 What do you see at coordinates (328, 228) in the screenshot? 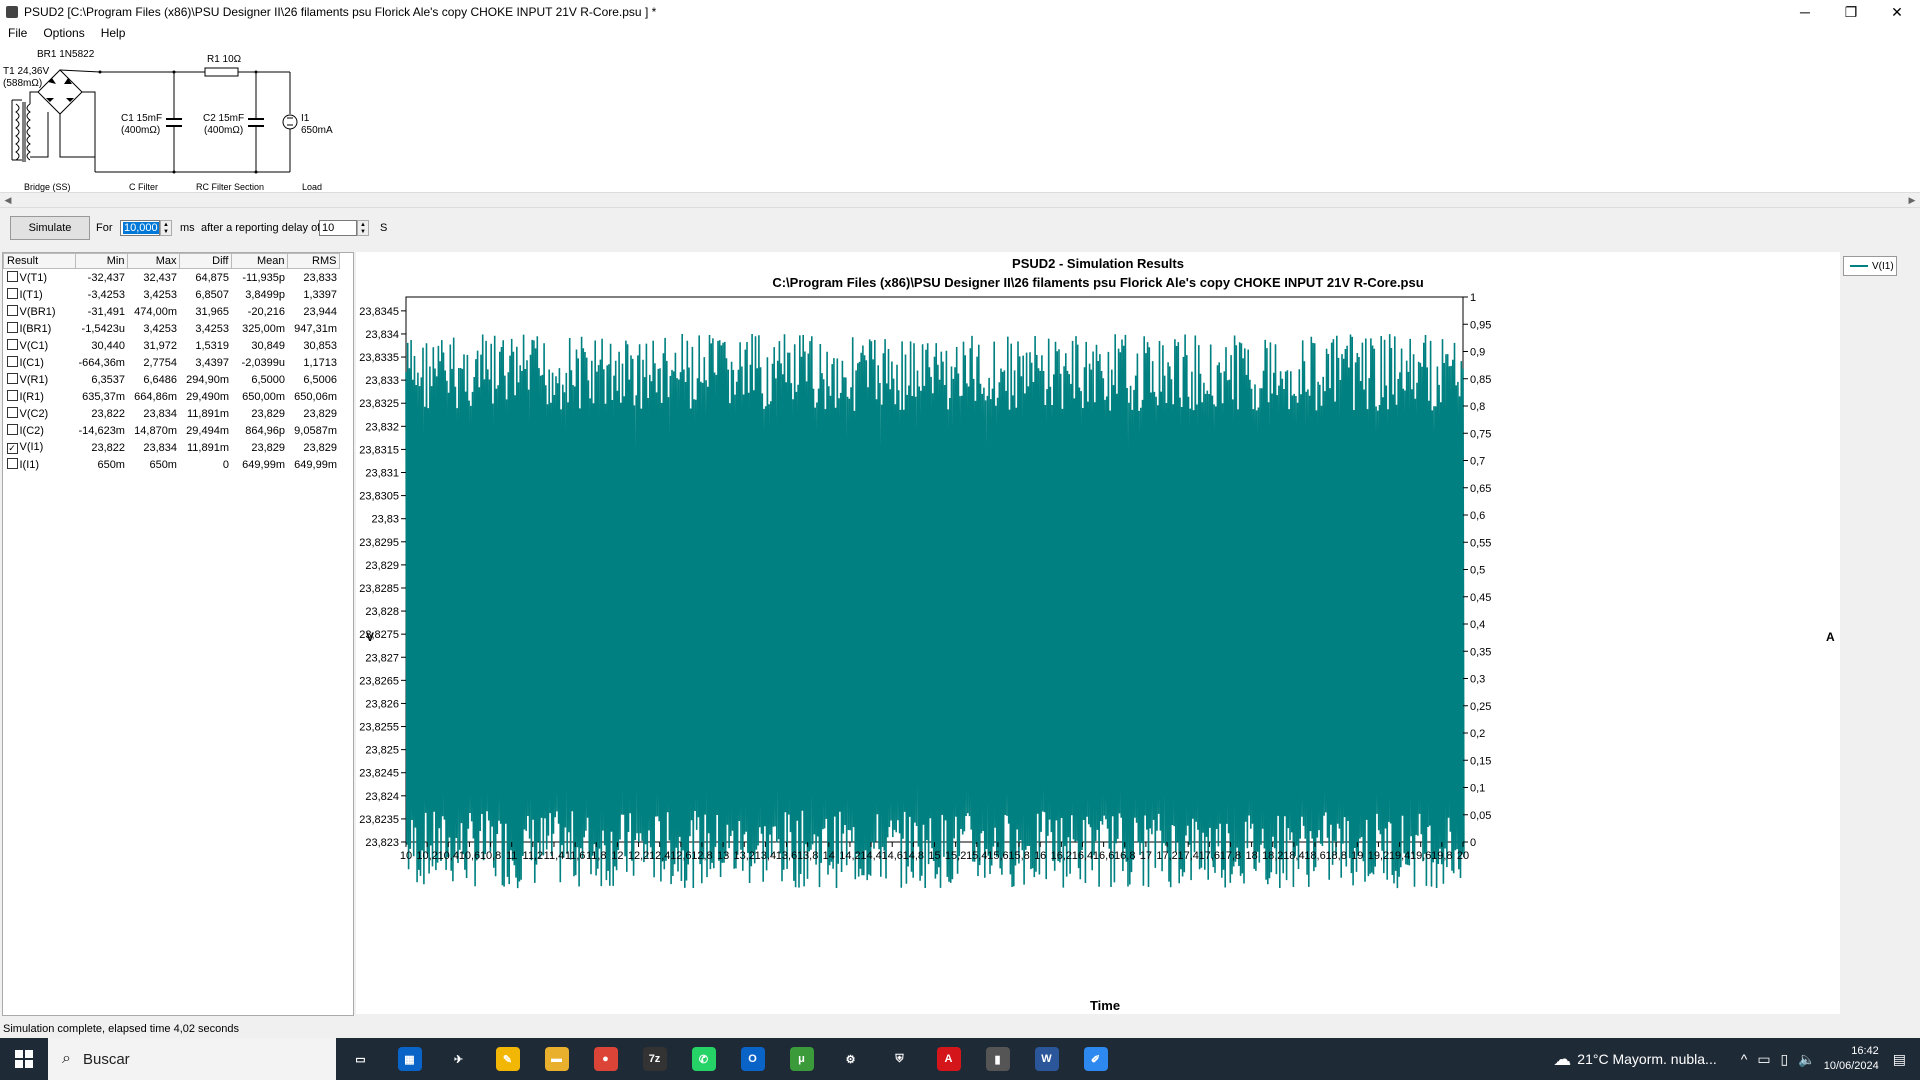
I see `delay-value: 10` at bounding box center [328, 228].